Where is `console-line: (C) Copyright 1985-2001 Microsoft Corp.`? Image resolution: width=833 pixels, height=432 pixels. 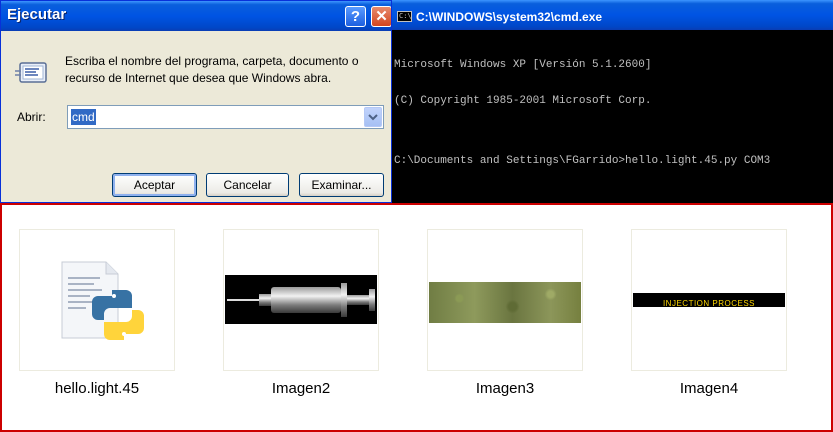
console-line: (C) Copyright 1985-2001 Microsoft Corp. is located at coordinates (523, 101).